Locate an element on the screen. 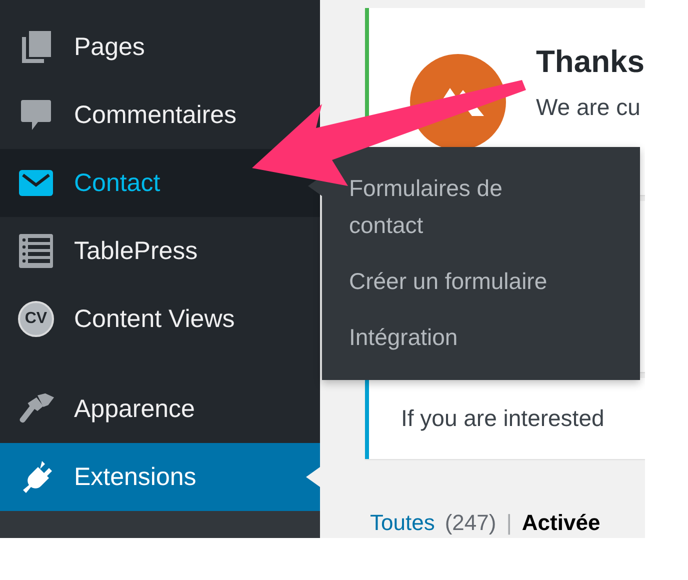  sidebar-item: Commentaires is located at coordinates (160, 115).